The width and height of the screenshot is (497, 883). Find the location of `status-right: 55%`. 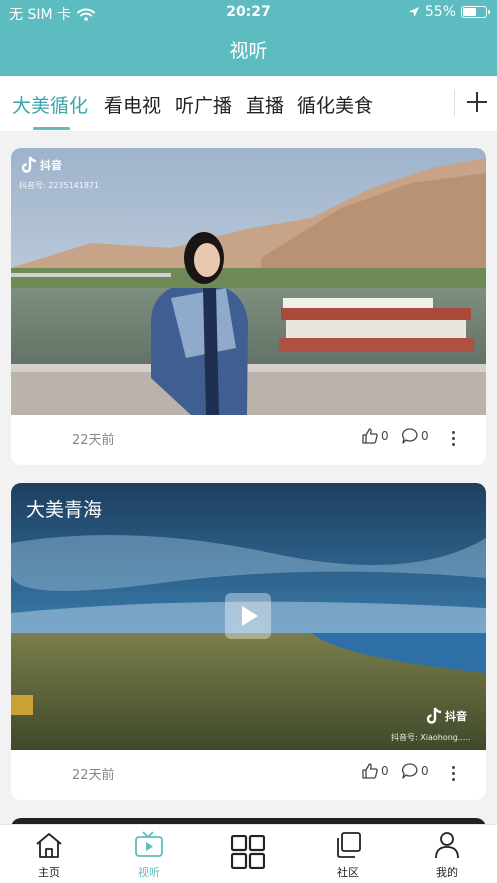

status-right: 55% is located at coordinates (449, 12).